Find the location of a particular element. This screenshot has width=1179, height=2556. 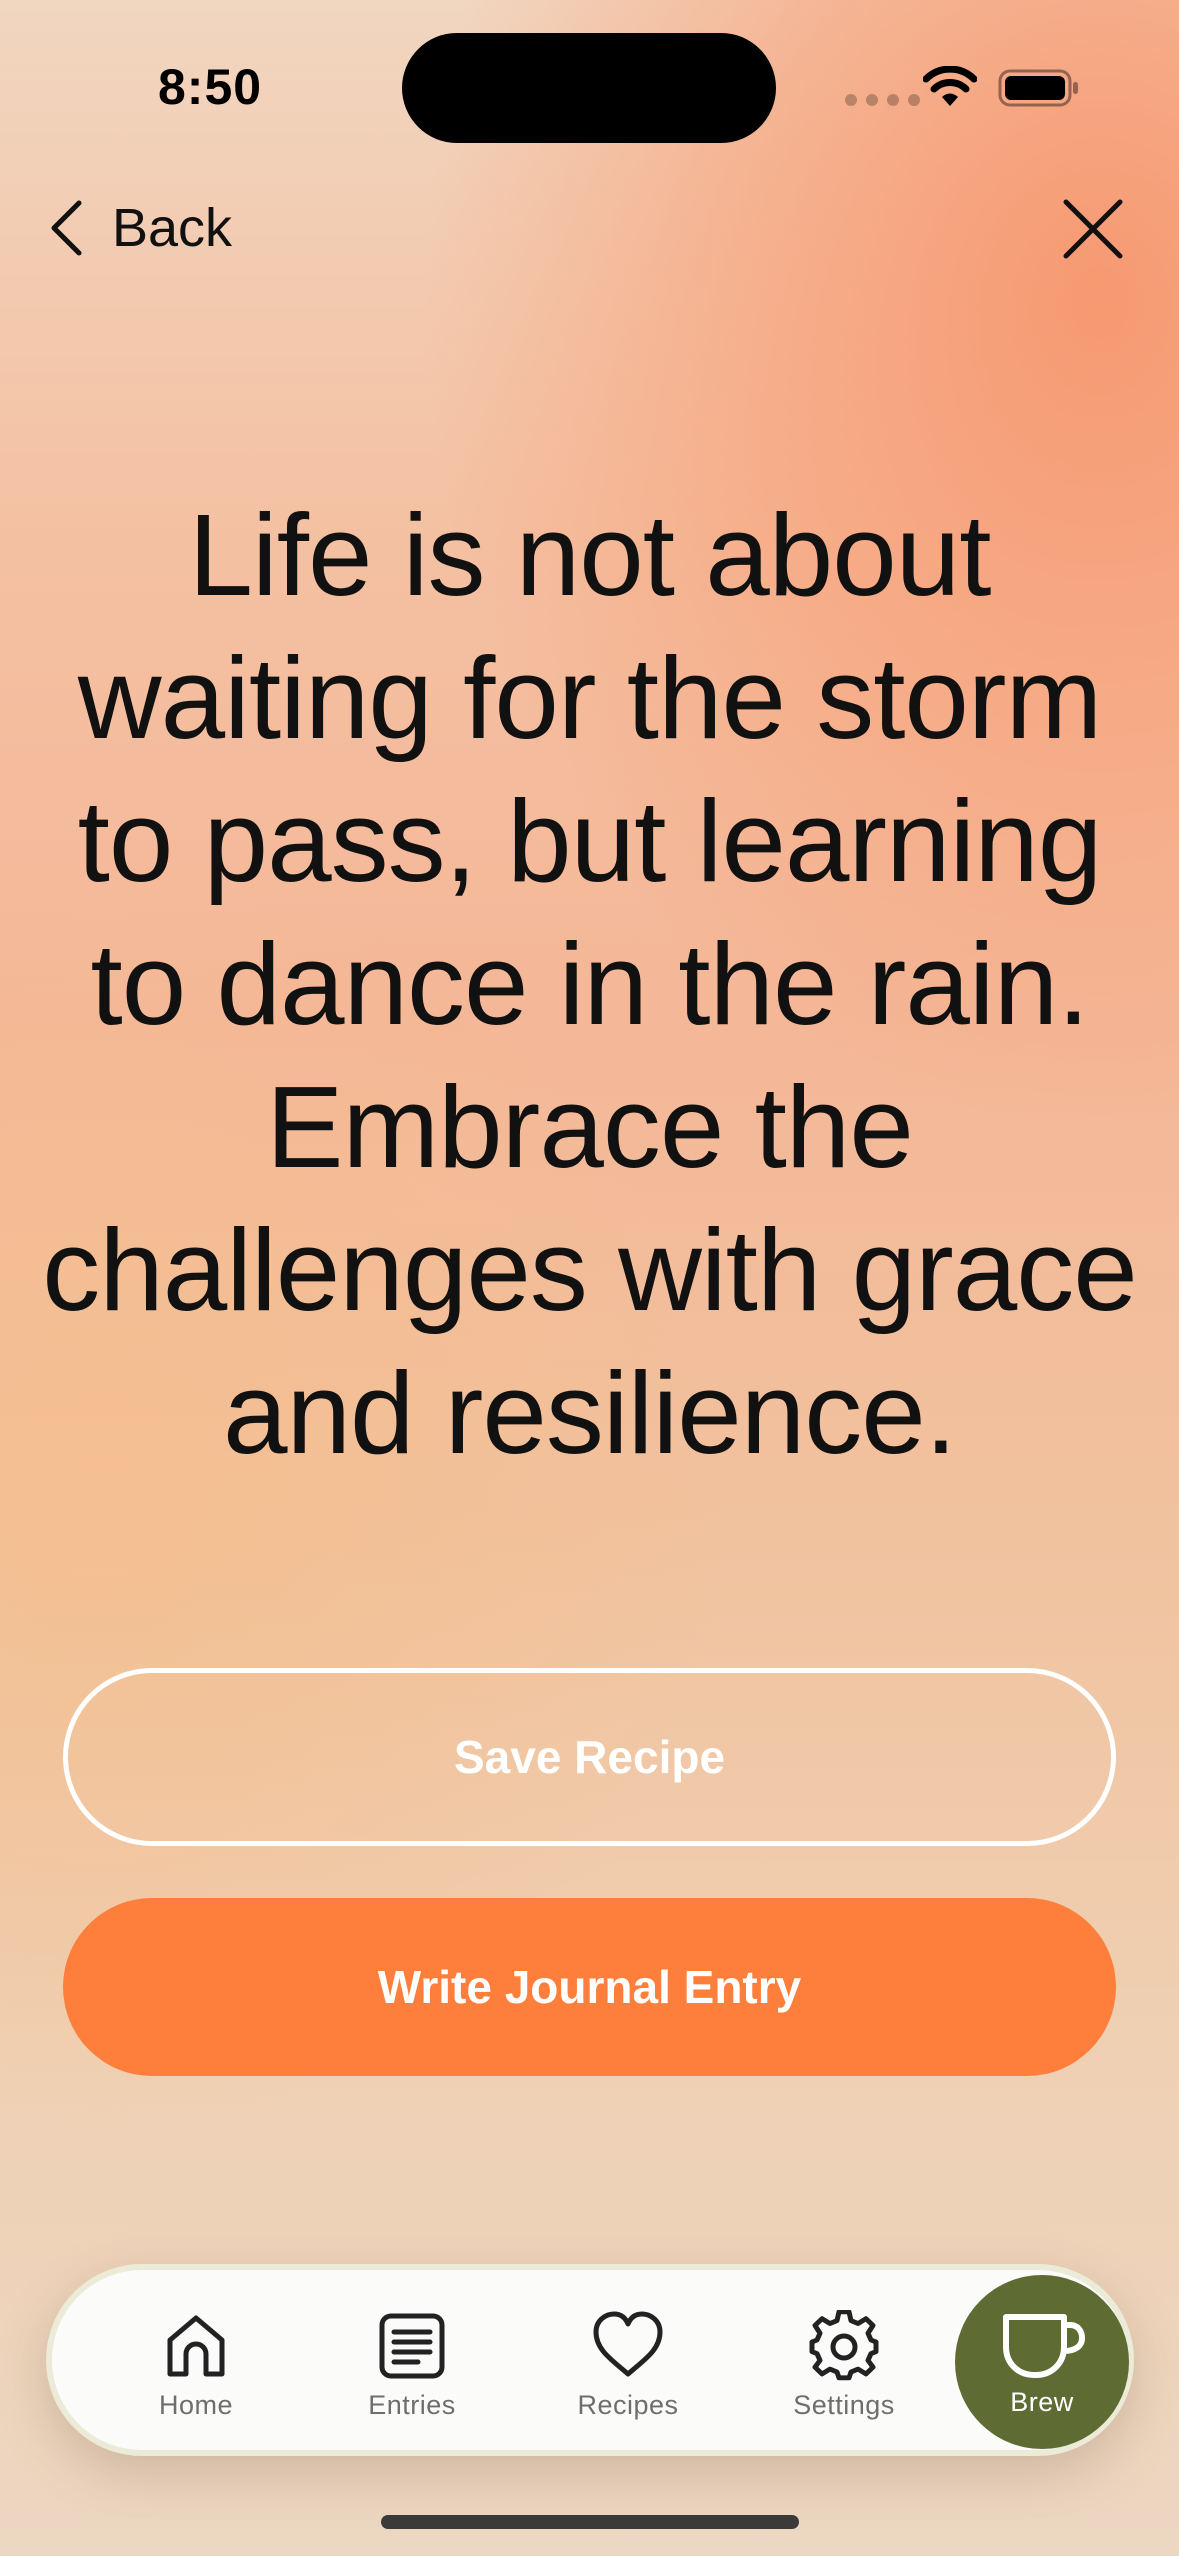

tab-home: Home is located at coordinates (196, 2370).